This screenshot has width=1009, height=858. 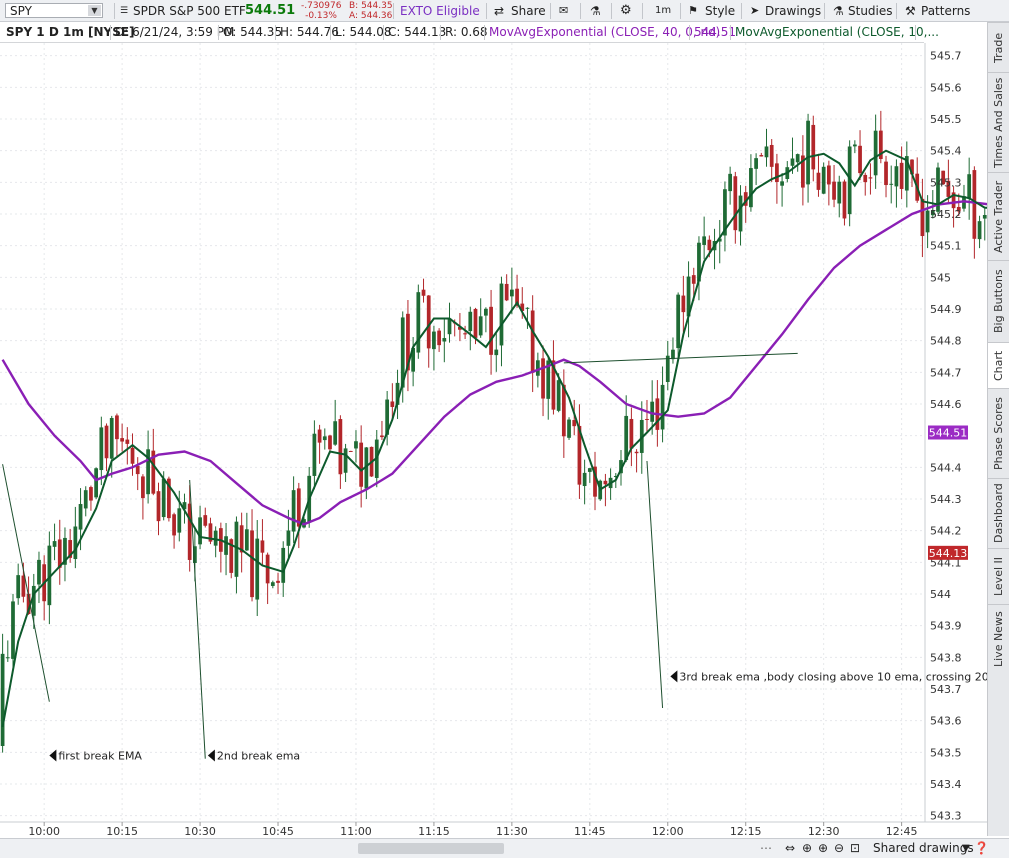 What do you see at coordinates (998, 216) in the screenshot?
I see `tab-active-trader: Active Trader` at bounding box center [998, 216].